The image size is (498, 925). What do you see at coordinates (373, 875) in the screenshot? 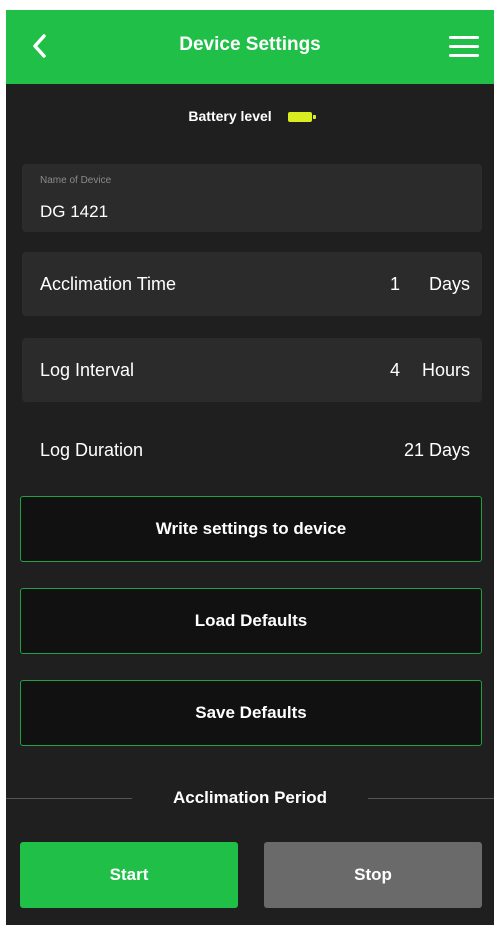
I see `stop-button: Stop` at bounding box center [373, 875].